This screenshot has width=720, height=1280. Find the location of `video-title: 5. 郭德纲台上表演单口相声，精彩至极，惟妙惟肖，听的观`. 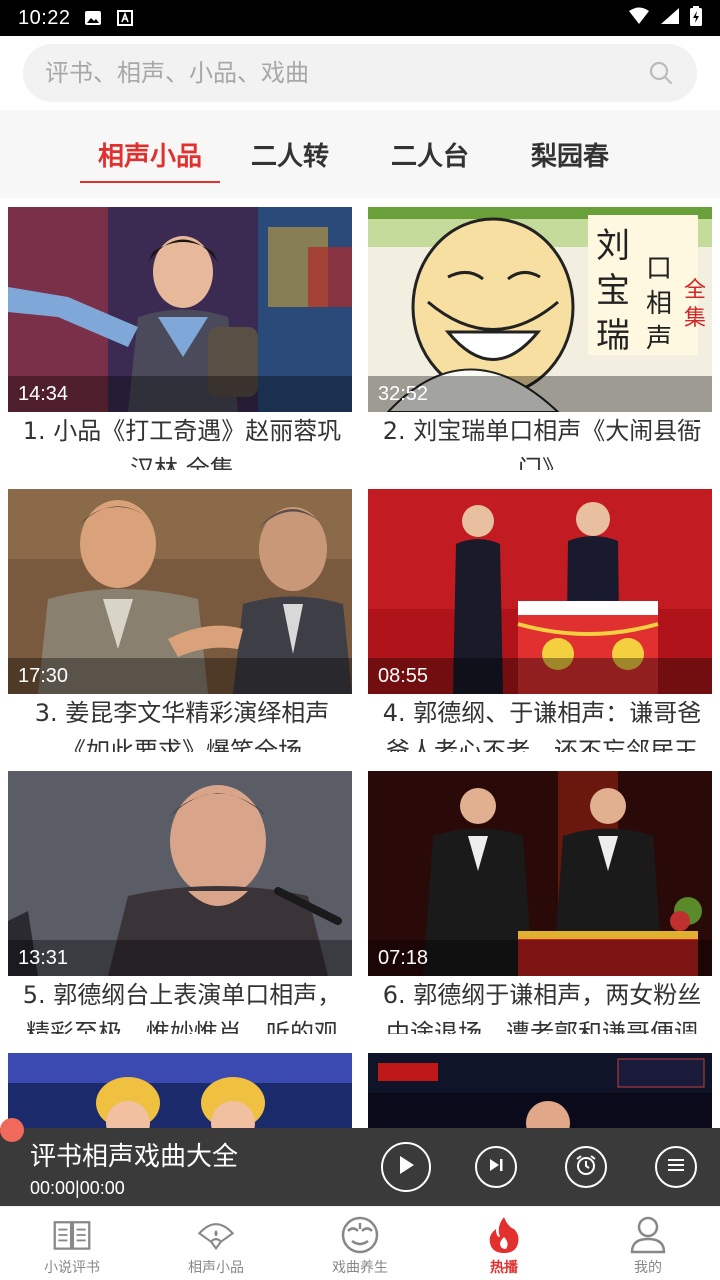

video-title: 5. 郭德纲台上表演单口相声，精彩至极，惟妙惟肖，听的观 is located at coordinates (180, 1005).